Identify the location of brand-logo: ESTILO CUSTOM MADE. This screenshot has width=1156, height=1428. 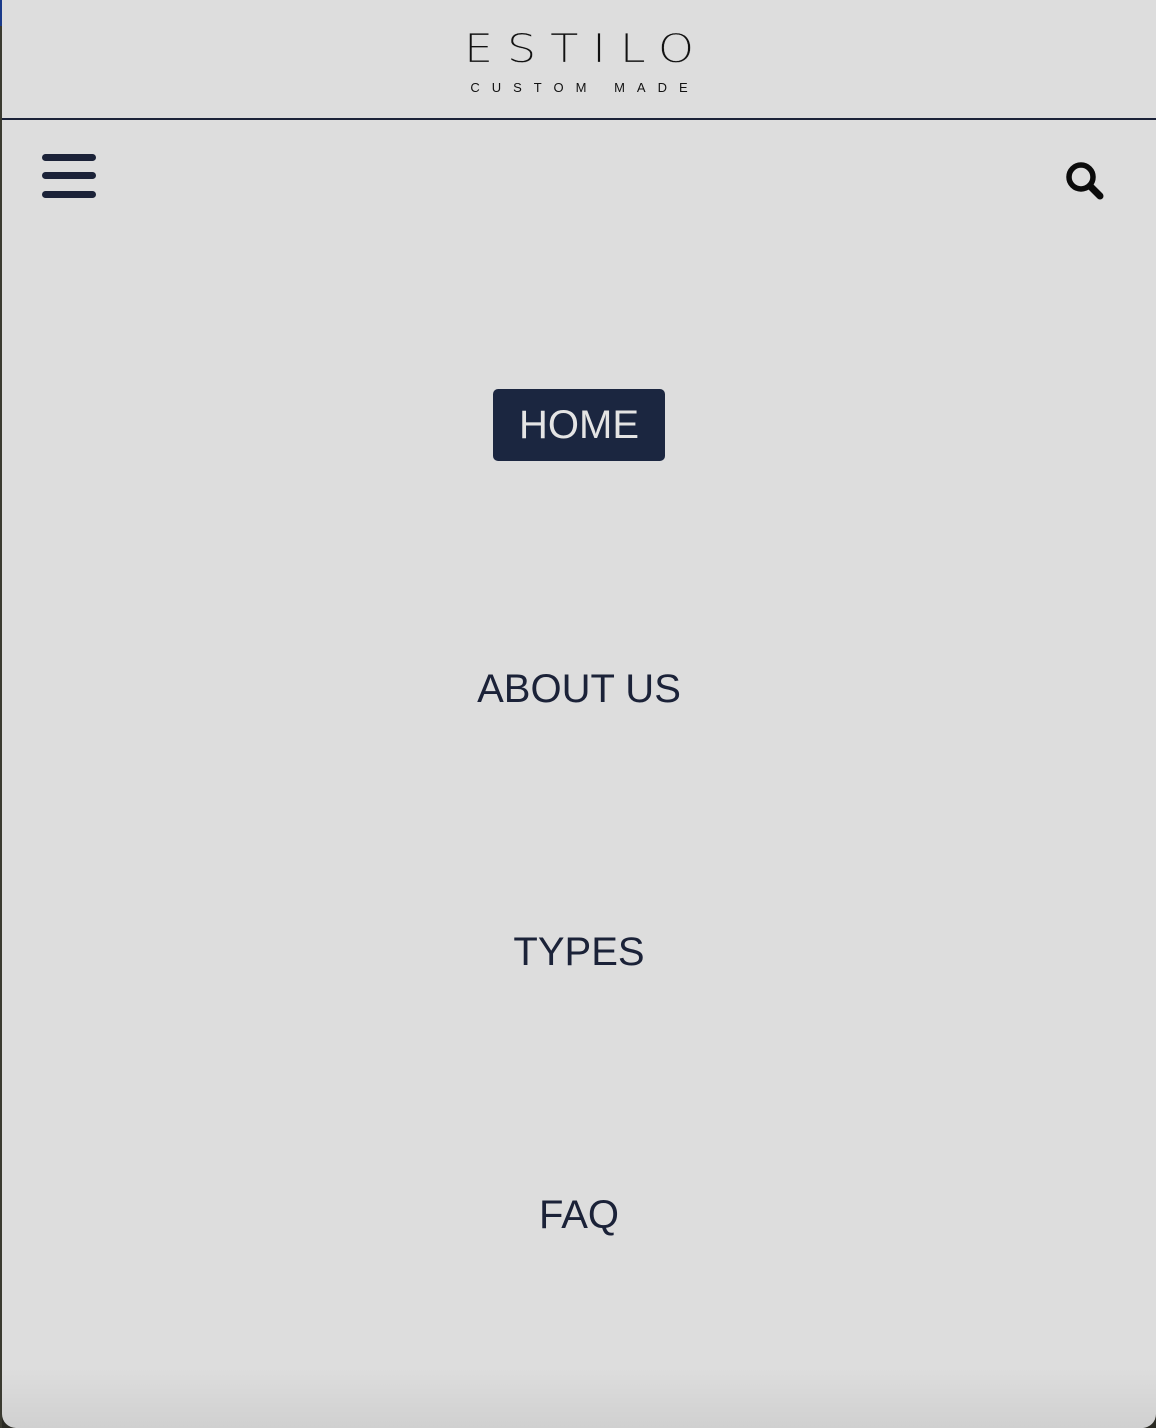
(579, 59).